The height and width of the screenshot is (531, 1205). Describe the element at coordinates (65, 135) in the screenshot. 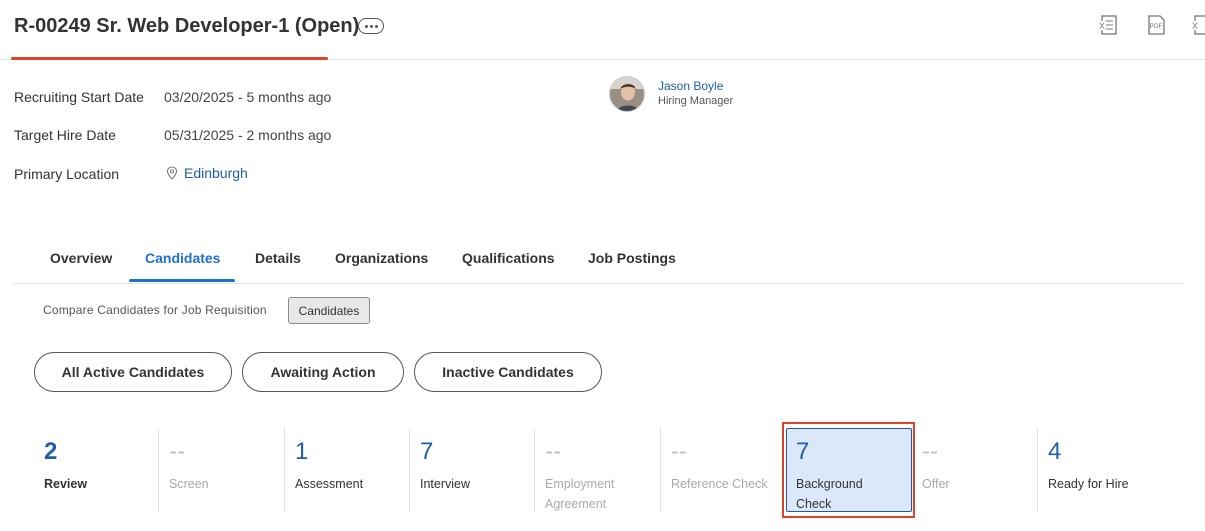

I see `hire-date-label: Target Hire Date` at that location.